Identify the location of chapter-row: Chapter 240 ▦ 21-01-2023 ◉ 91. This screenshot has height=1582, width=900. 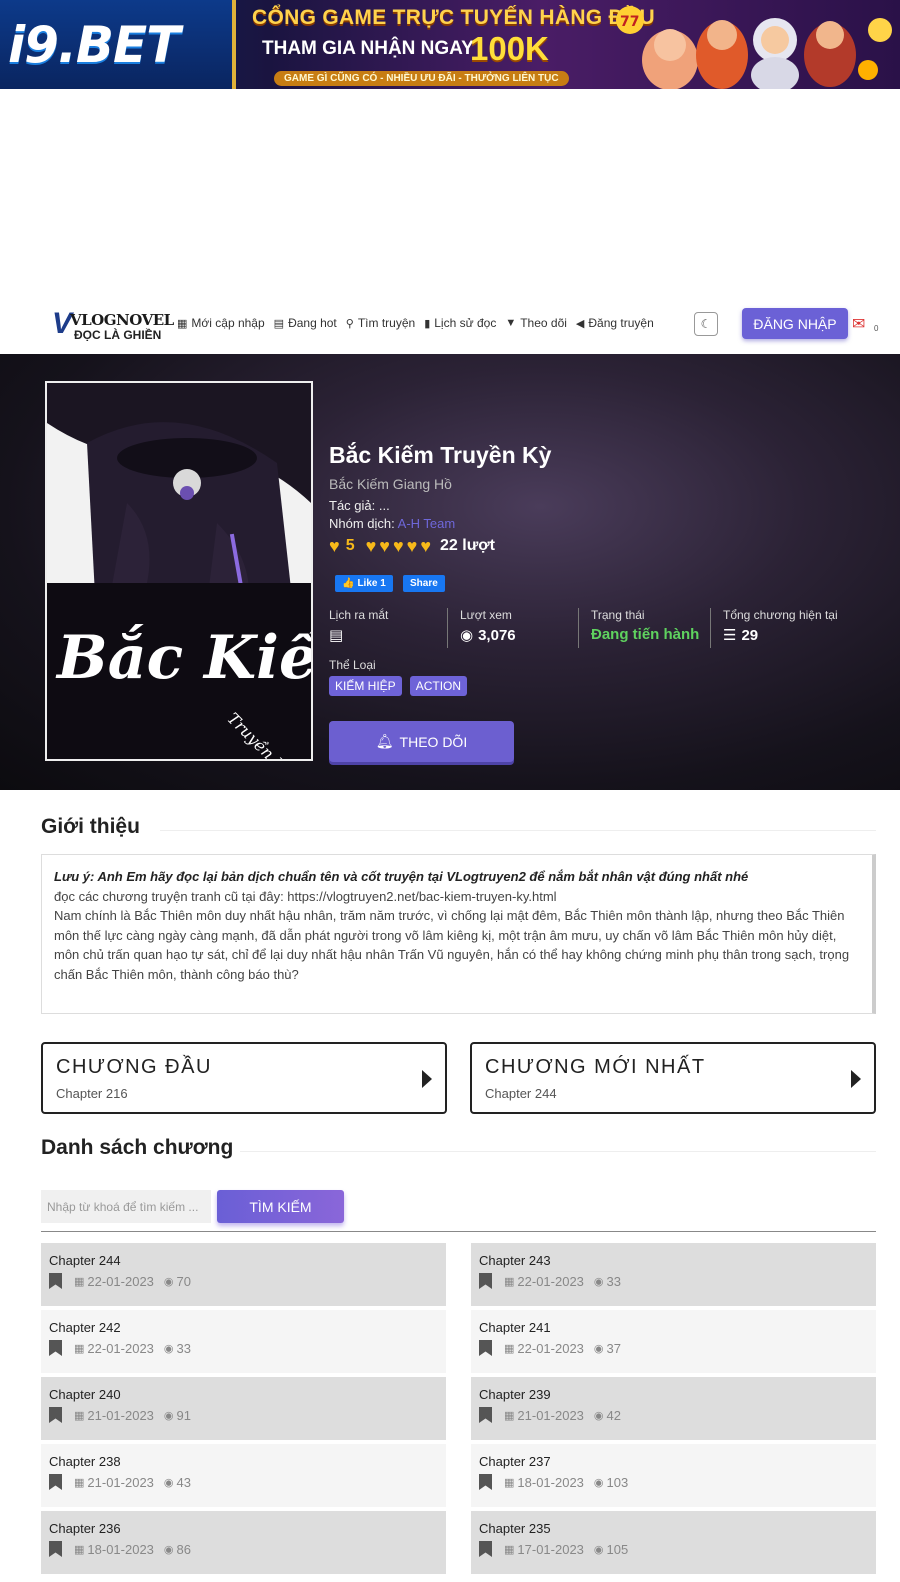
(243, 1408).